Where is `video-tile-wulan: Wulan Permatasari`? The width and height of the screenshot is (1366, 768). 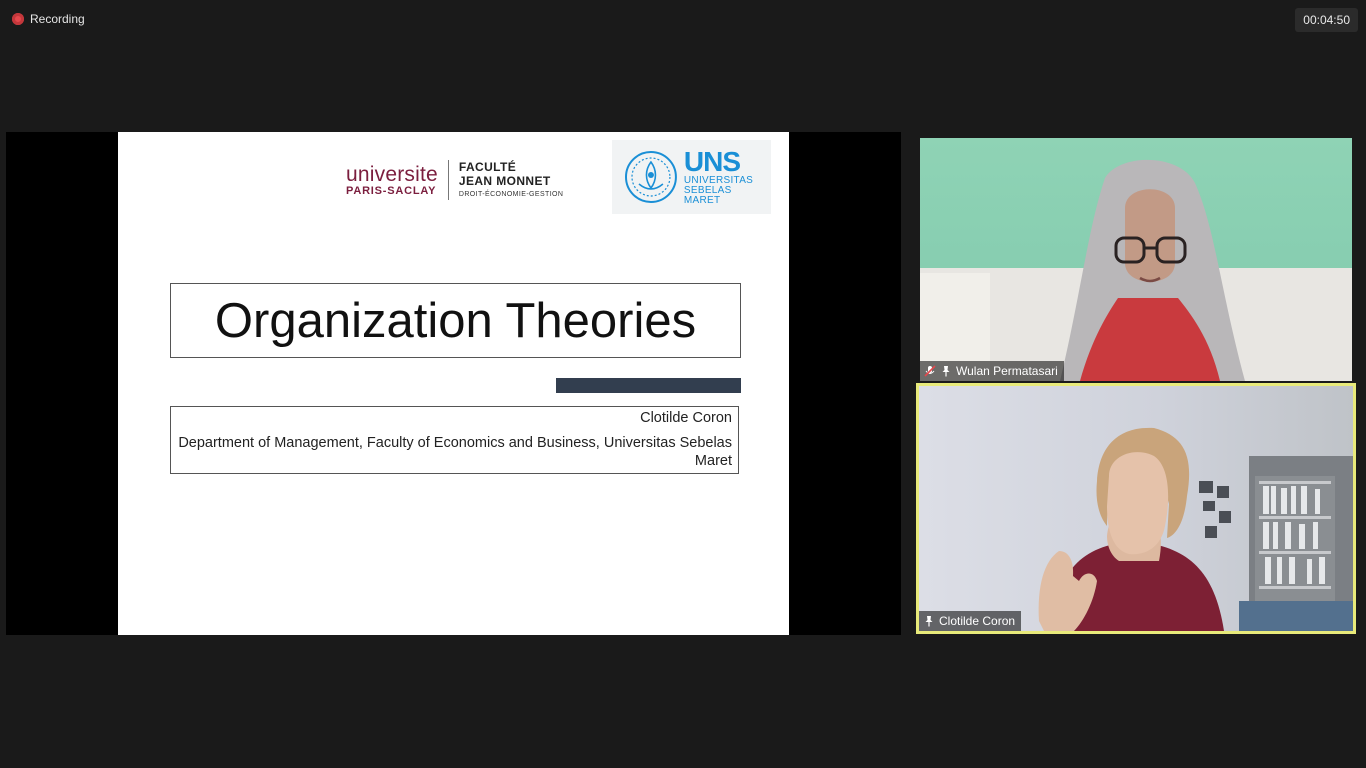 video-tile-wulan: Wulan Permatasari is located at coordinates (1136, 259).